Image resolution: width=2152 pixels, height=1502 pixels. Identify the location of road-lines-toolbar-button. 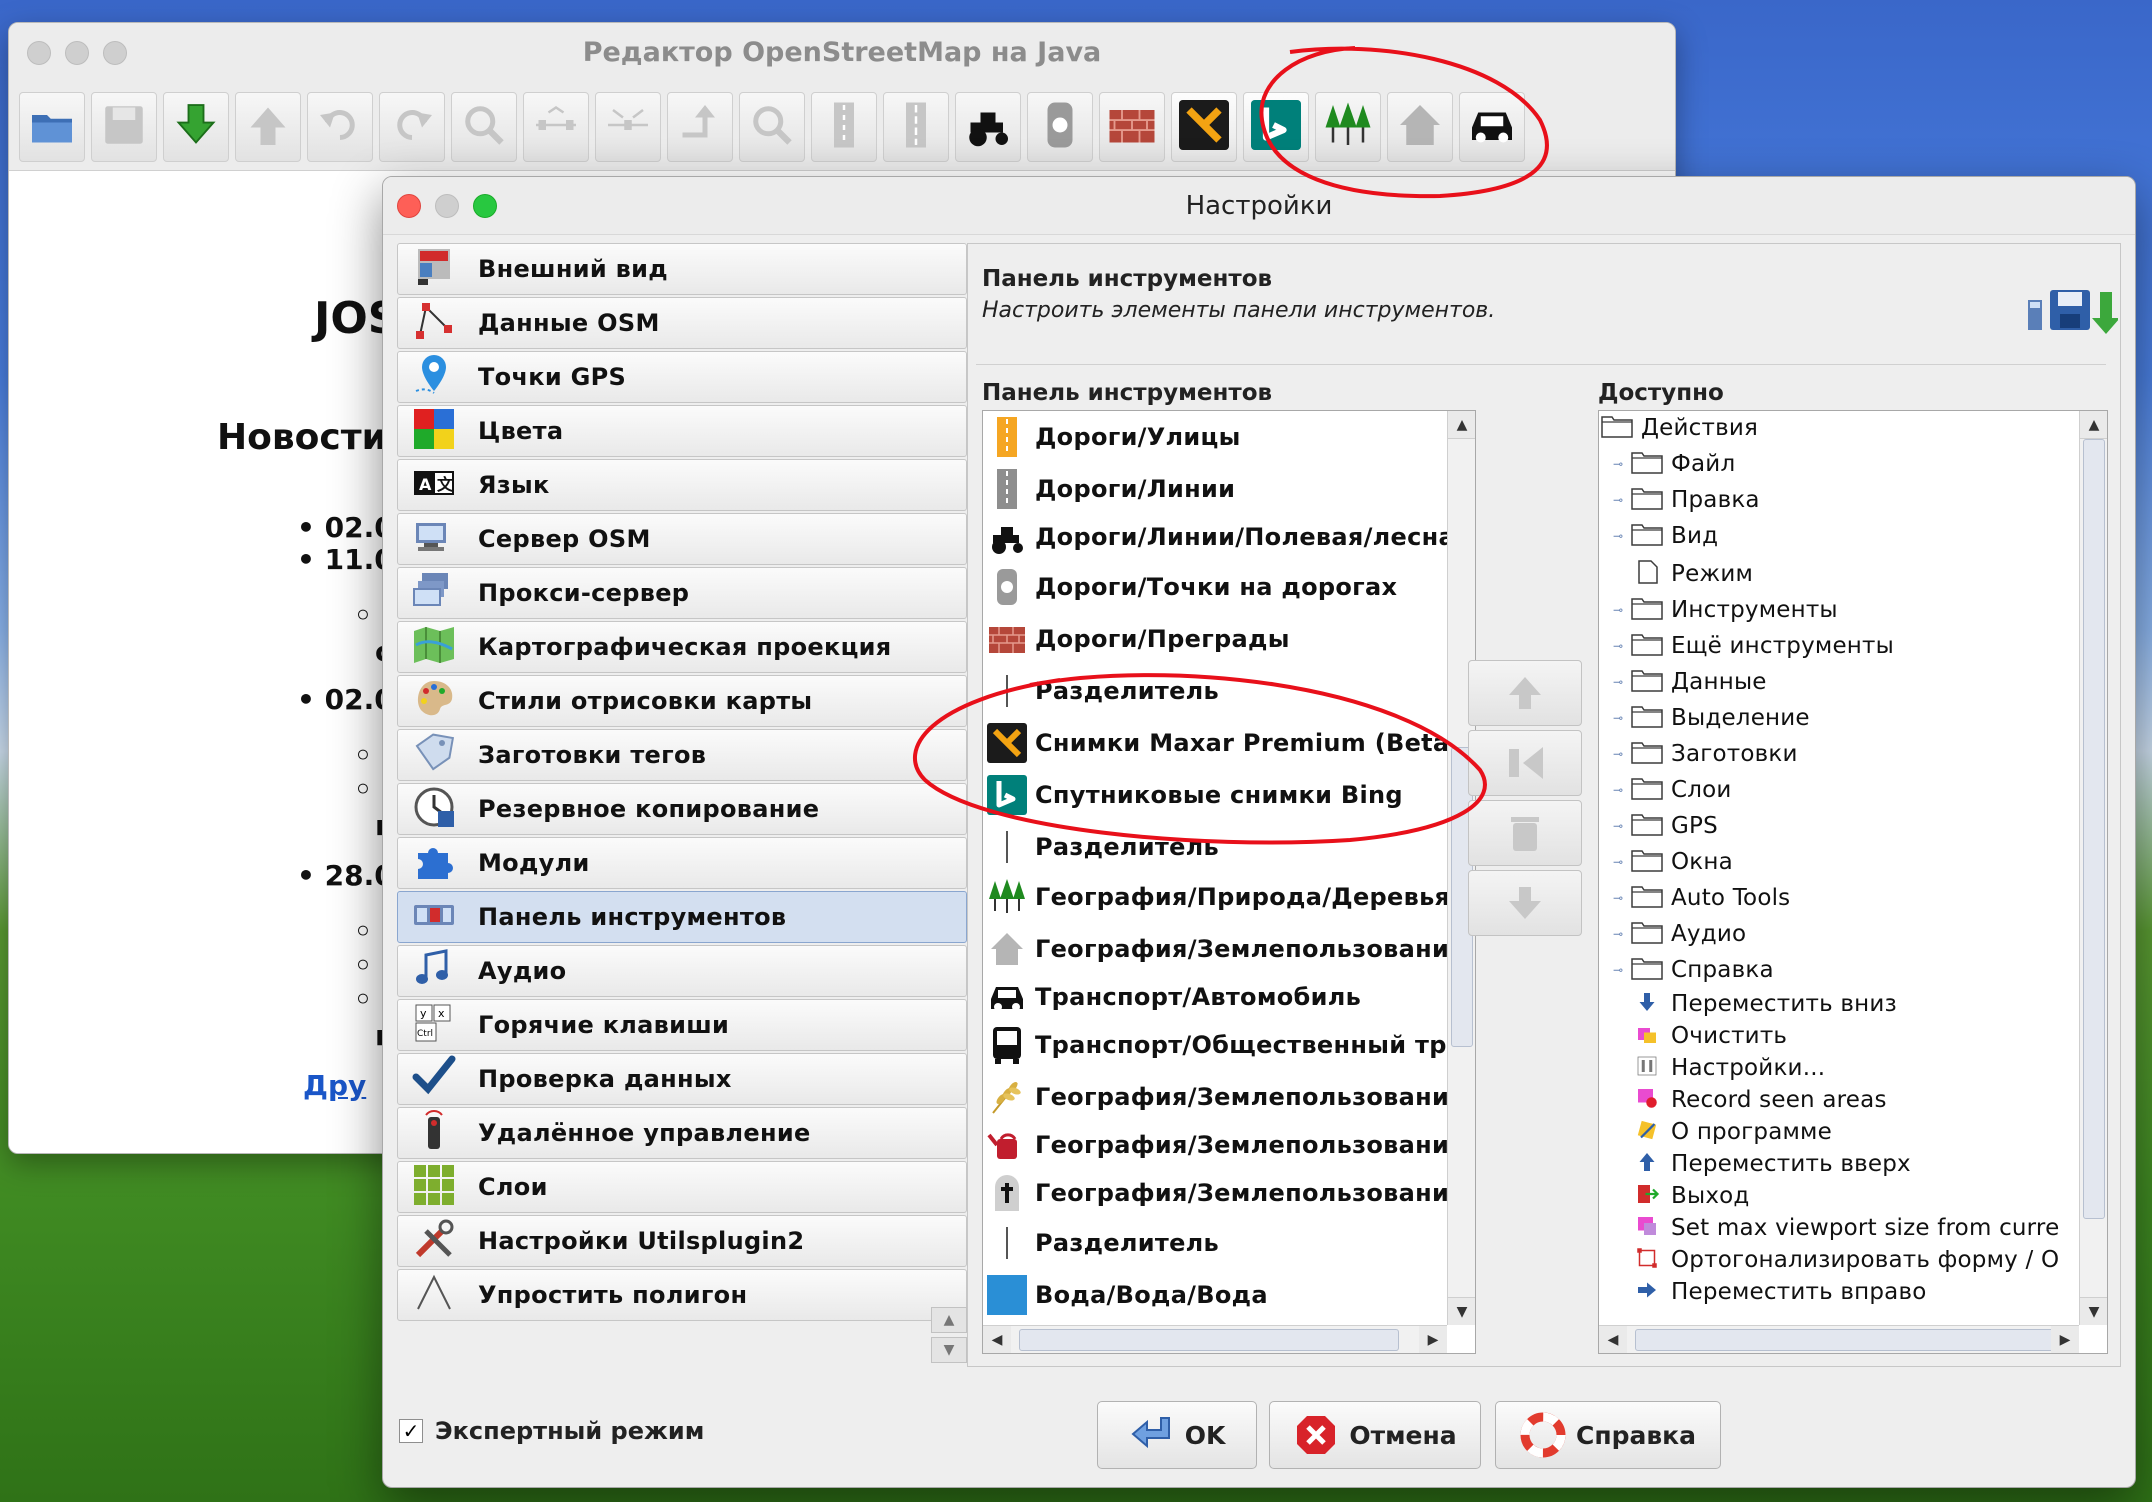
(916, 126).